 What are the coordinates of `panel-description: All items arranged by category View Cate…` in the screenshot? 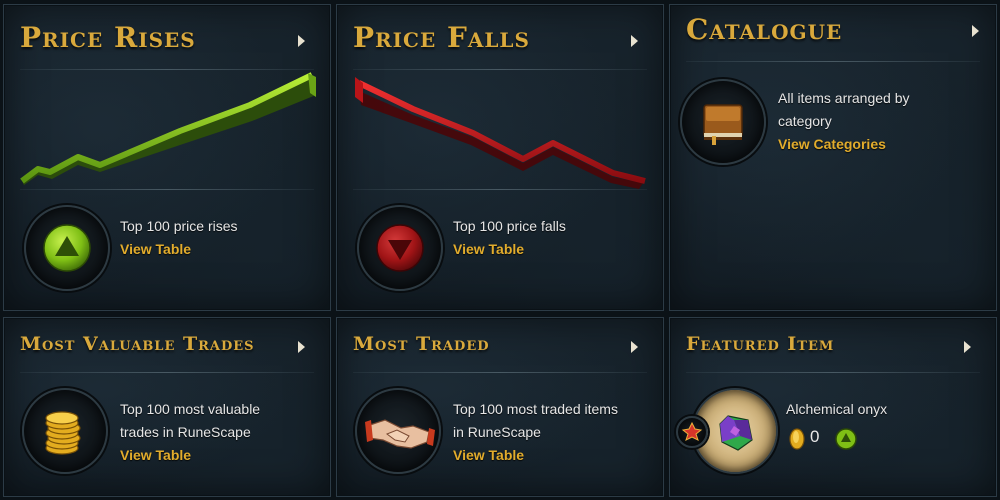 It's located at (844, 121).